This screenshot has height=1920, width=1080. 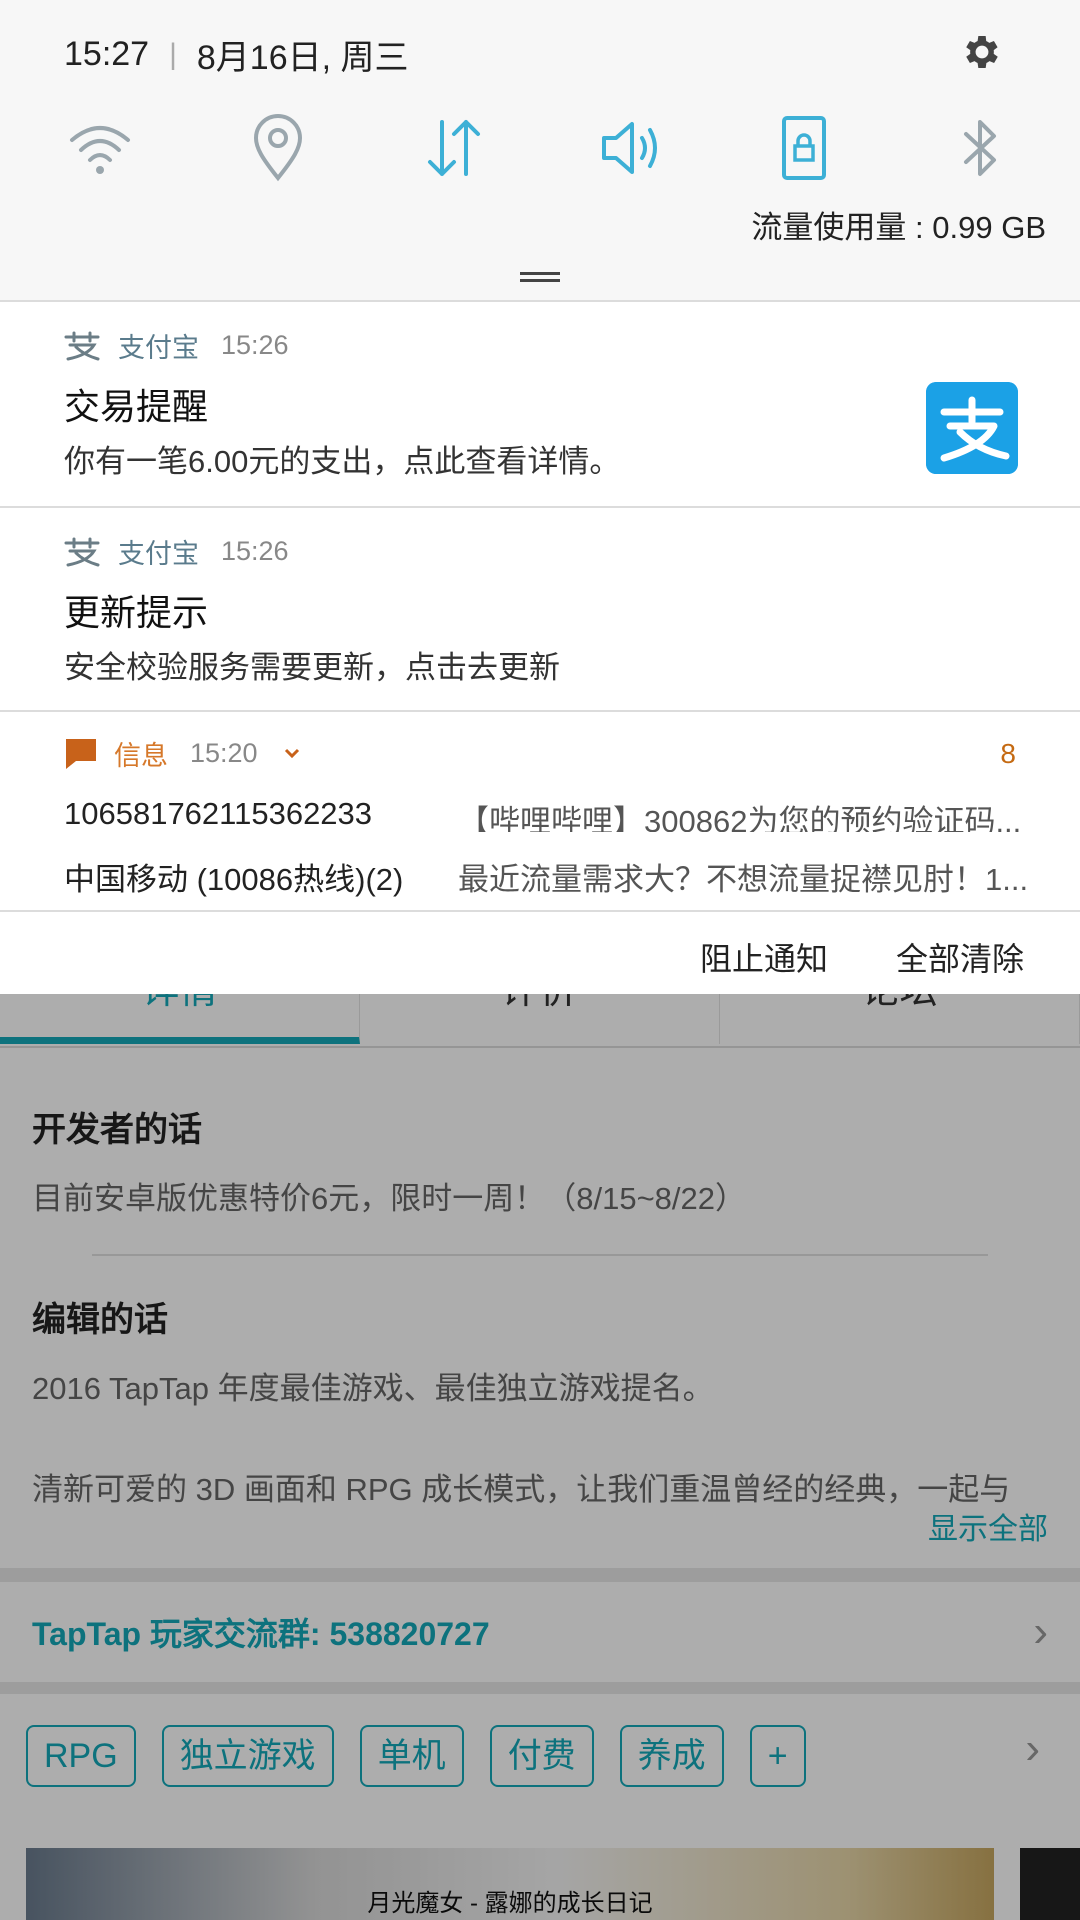 I want to click on rotation-lock-icon, so click(x=804, y=148).